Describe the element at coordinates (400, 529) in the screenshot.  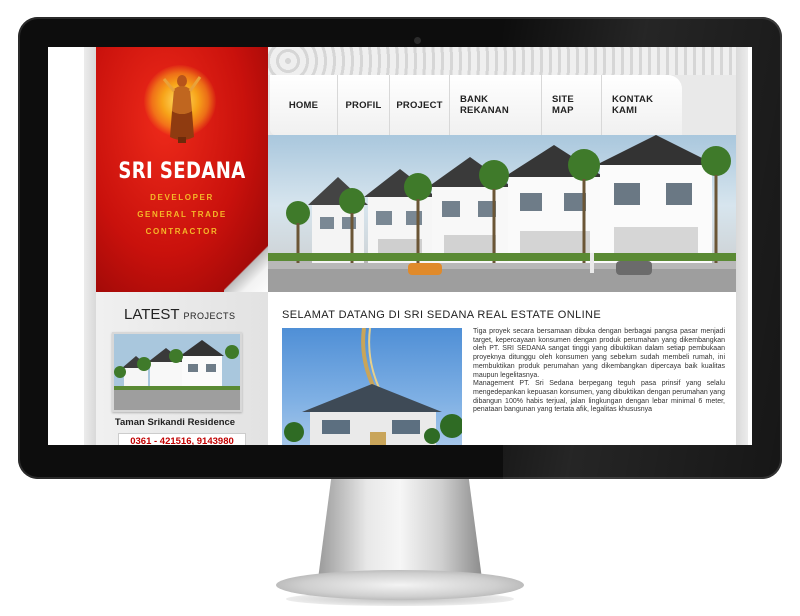
I see `monitor-stand` at that location.